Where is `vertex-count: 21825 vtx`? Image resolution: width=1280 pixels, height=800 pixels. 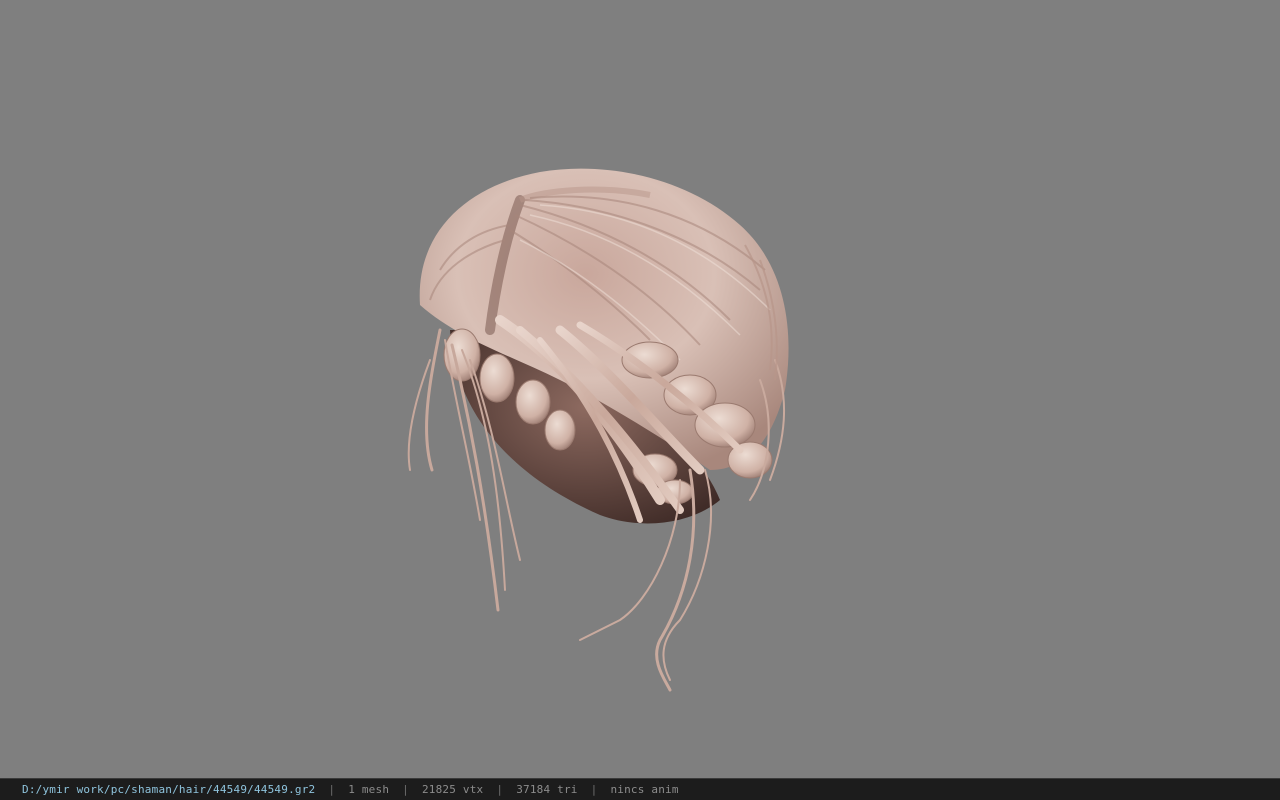 vertex-count: 21825 vtx is located at coordinates (452, 789).